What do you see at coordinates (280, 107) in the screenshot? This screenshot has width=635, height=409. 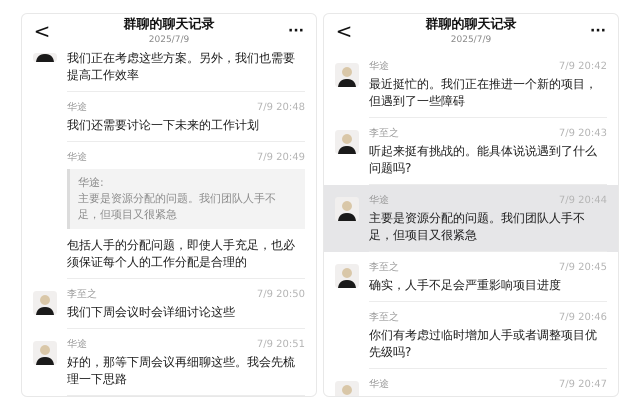 I see `message-time: 7/9 20:48` at bounding box center [280, 107].